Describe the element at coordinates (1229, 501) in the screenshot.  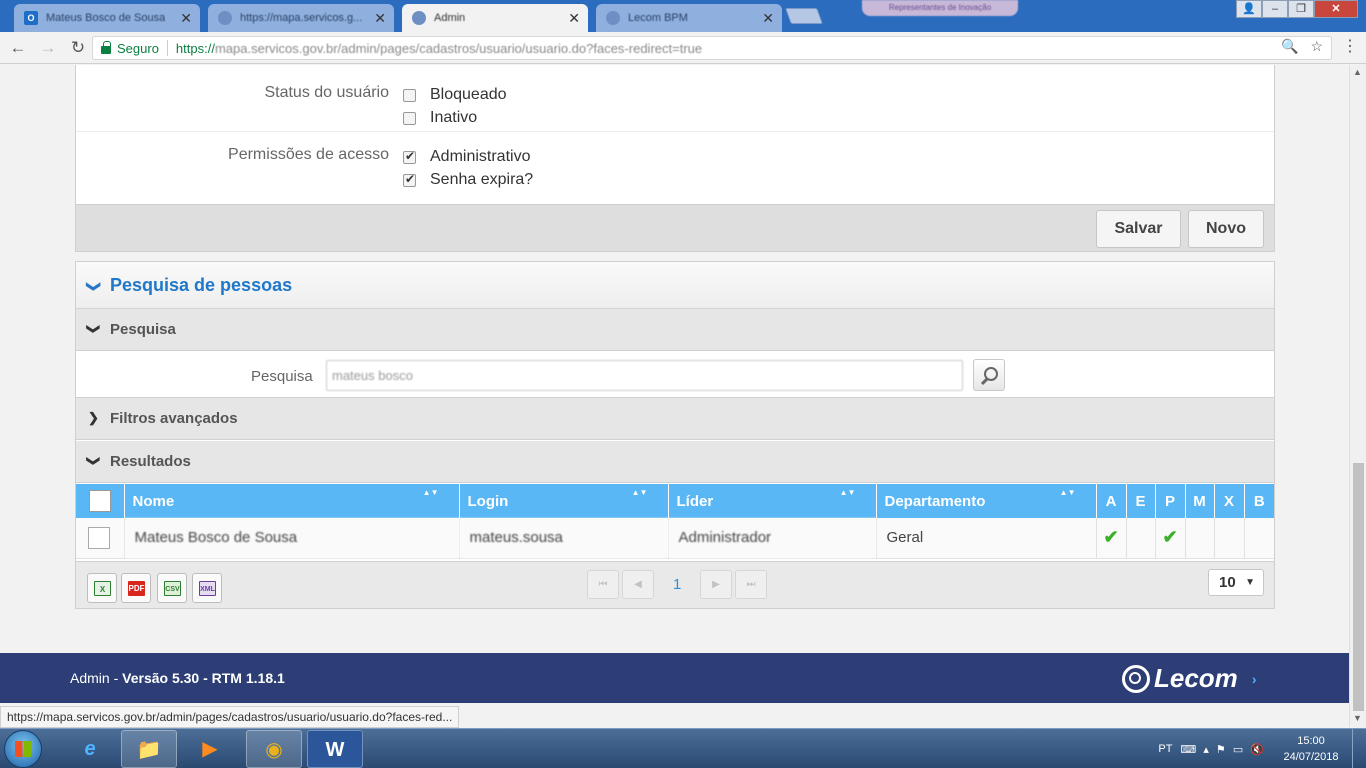
I see `column-header-x: X` at that location.